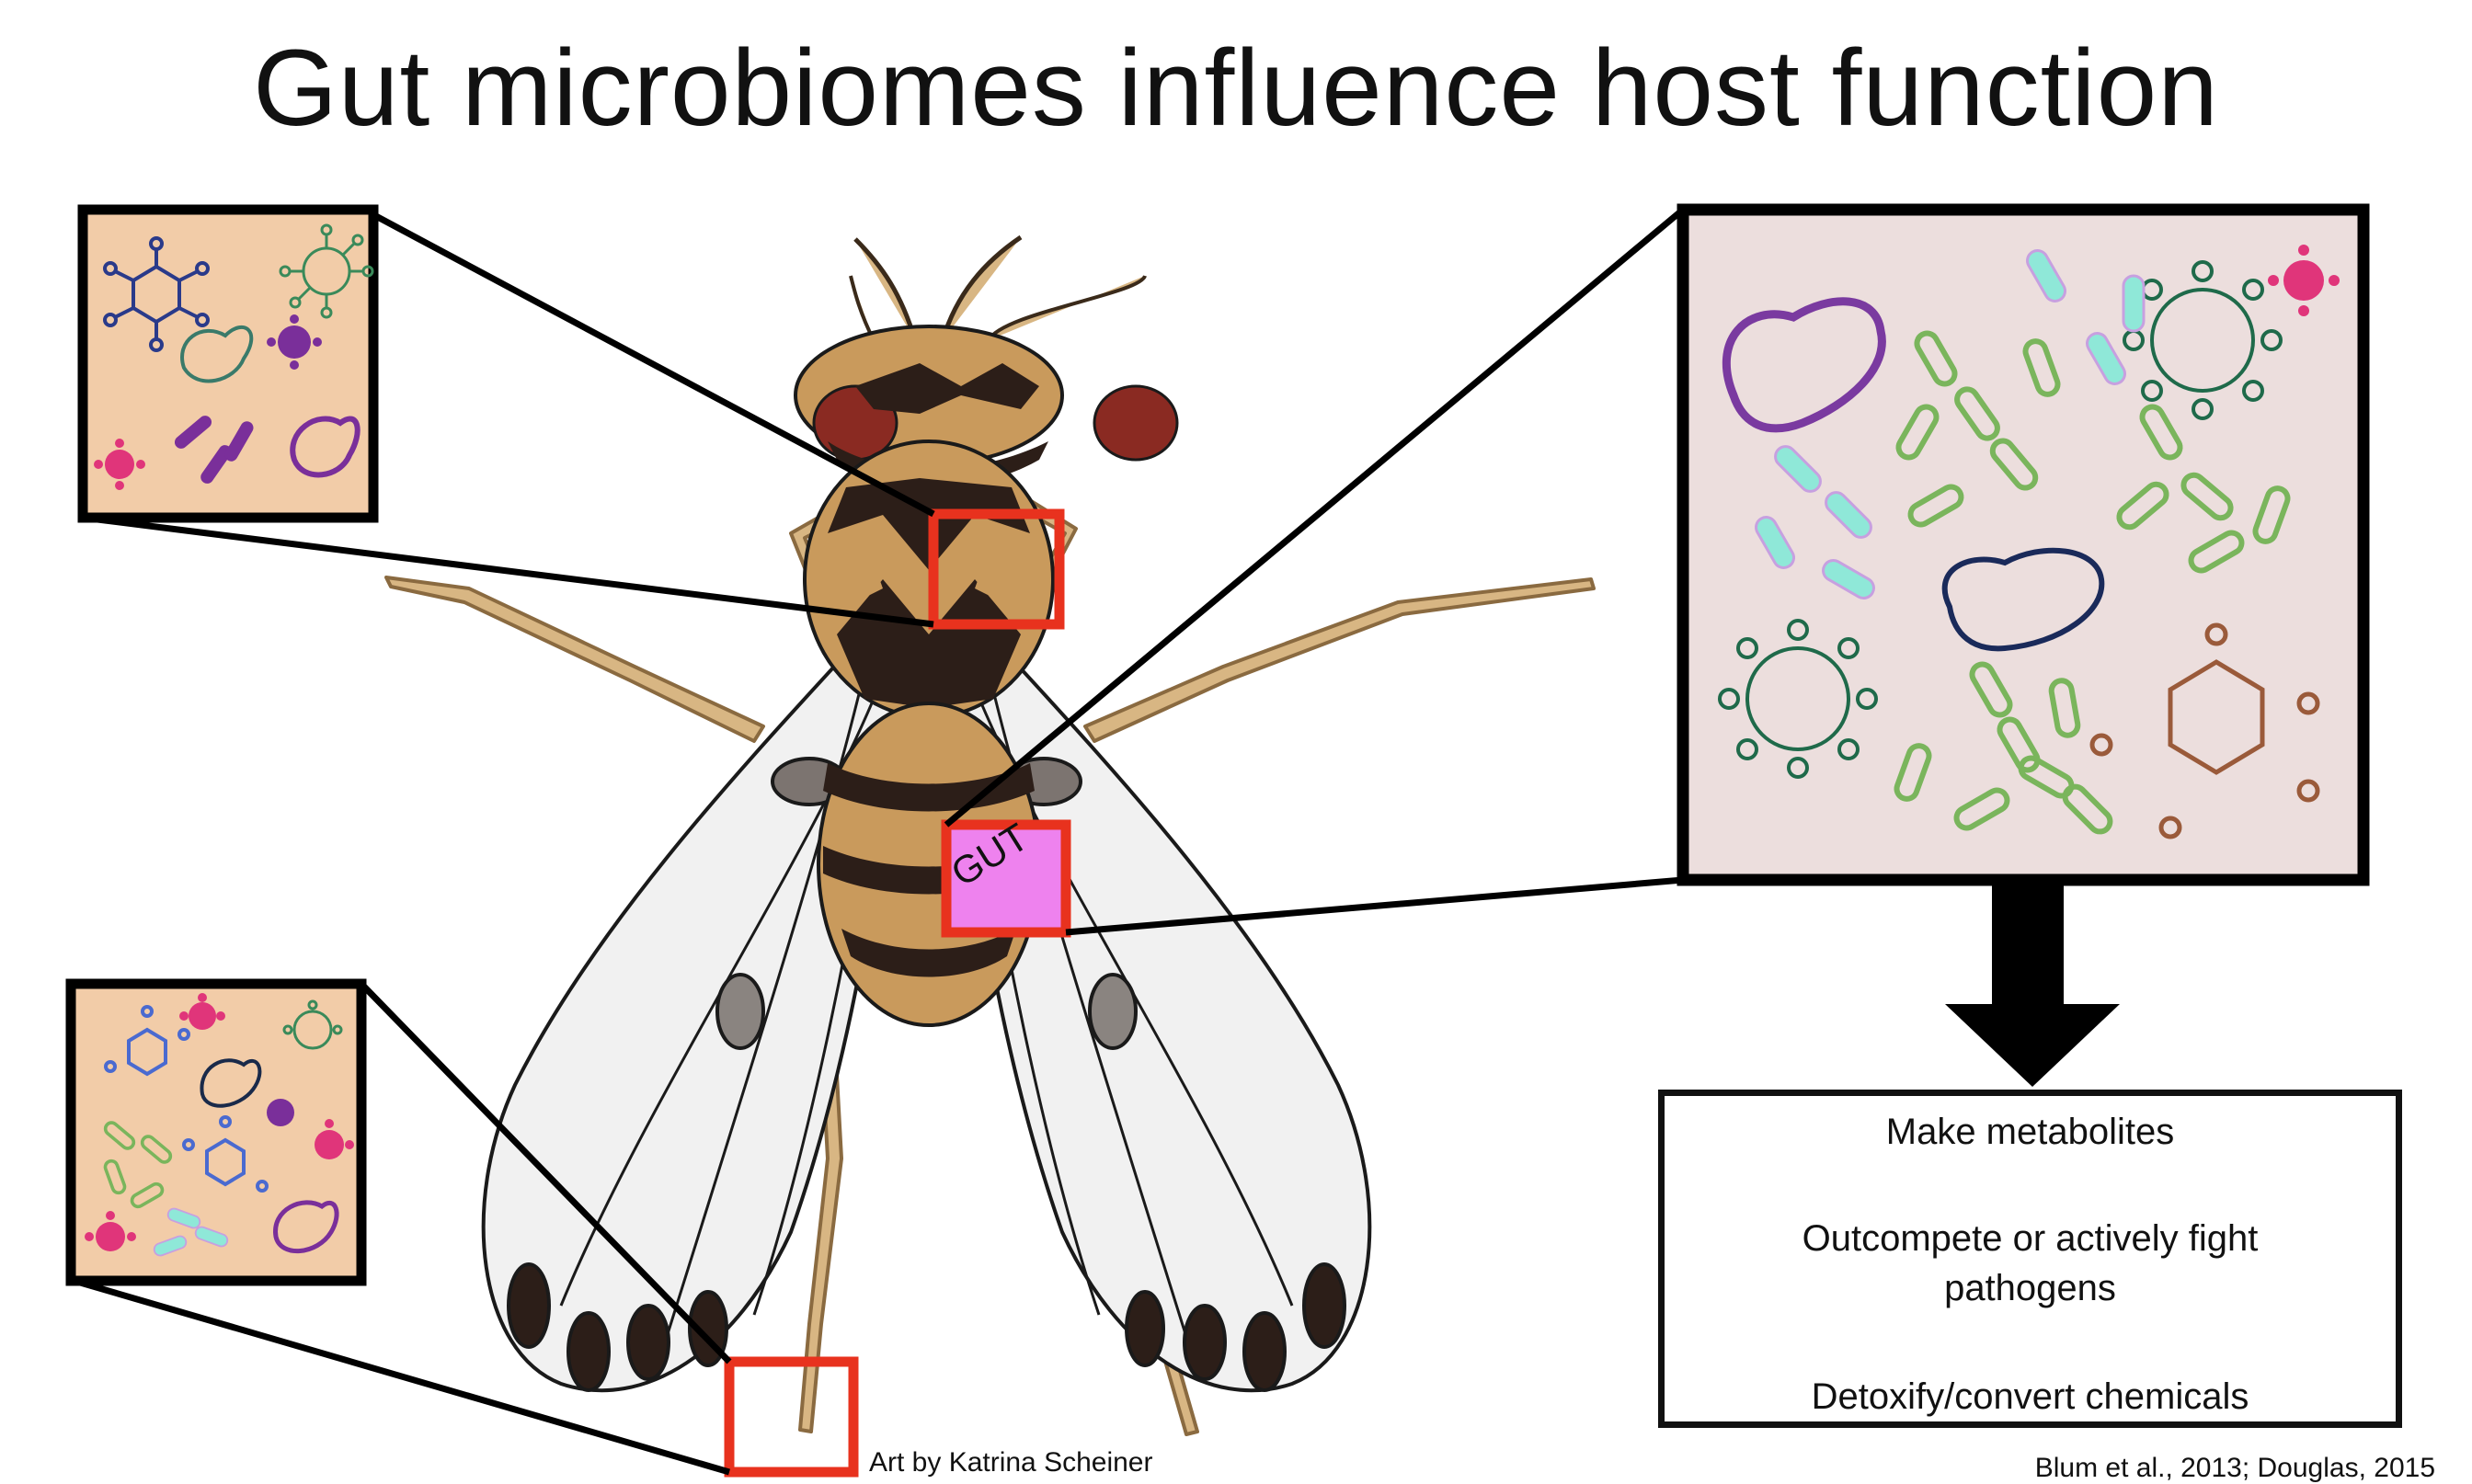 This screenshot has width=2472, height=1484. I want to click on outcome-detoxify: Detoxify/convert chemicals, so click(2030, 1396).